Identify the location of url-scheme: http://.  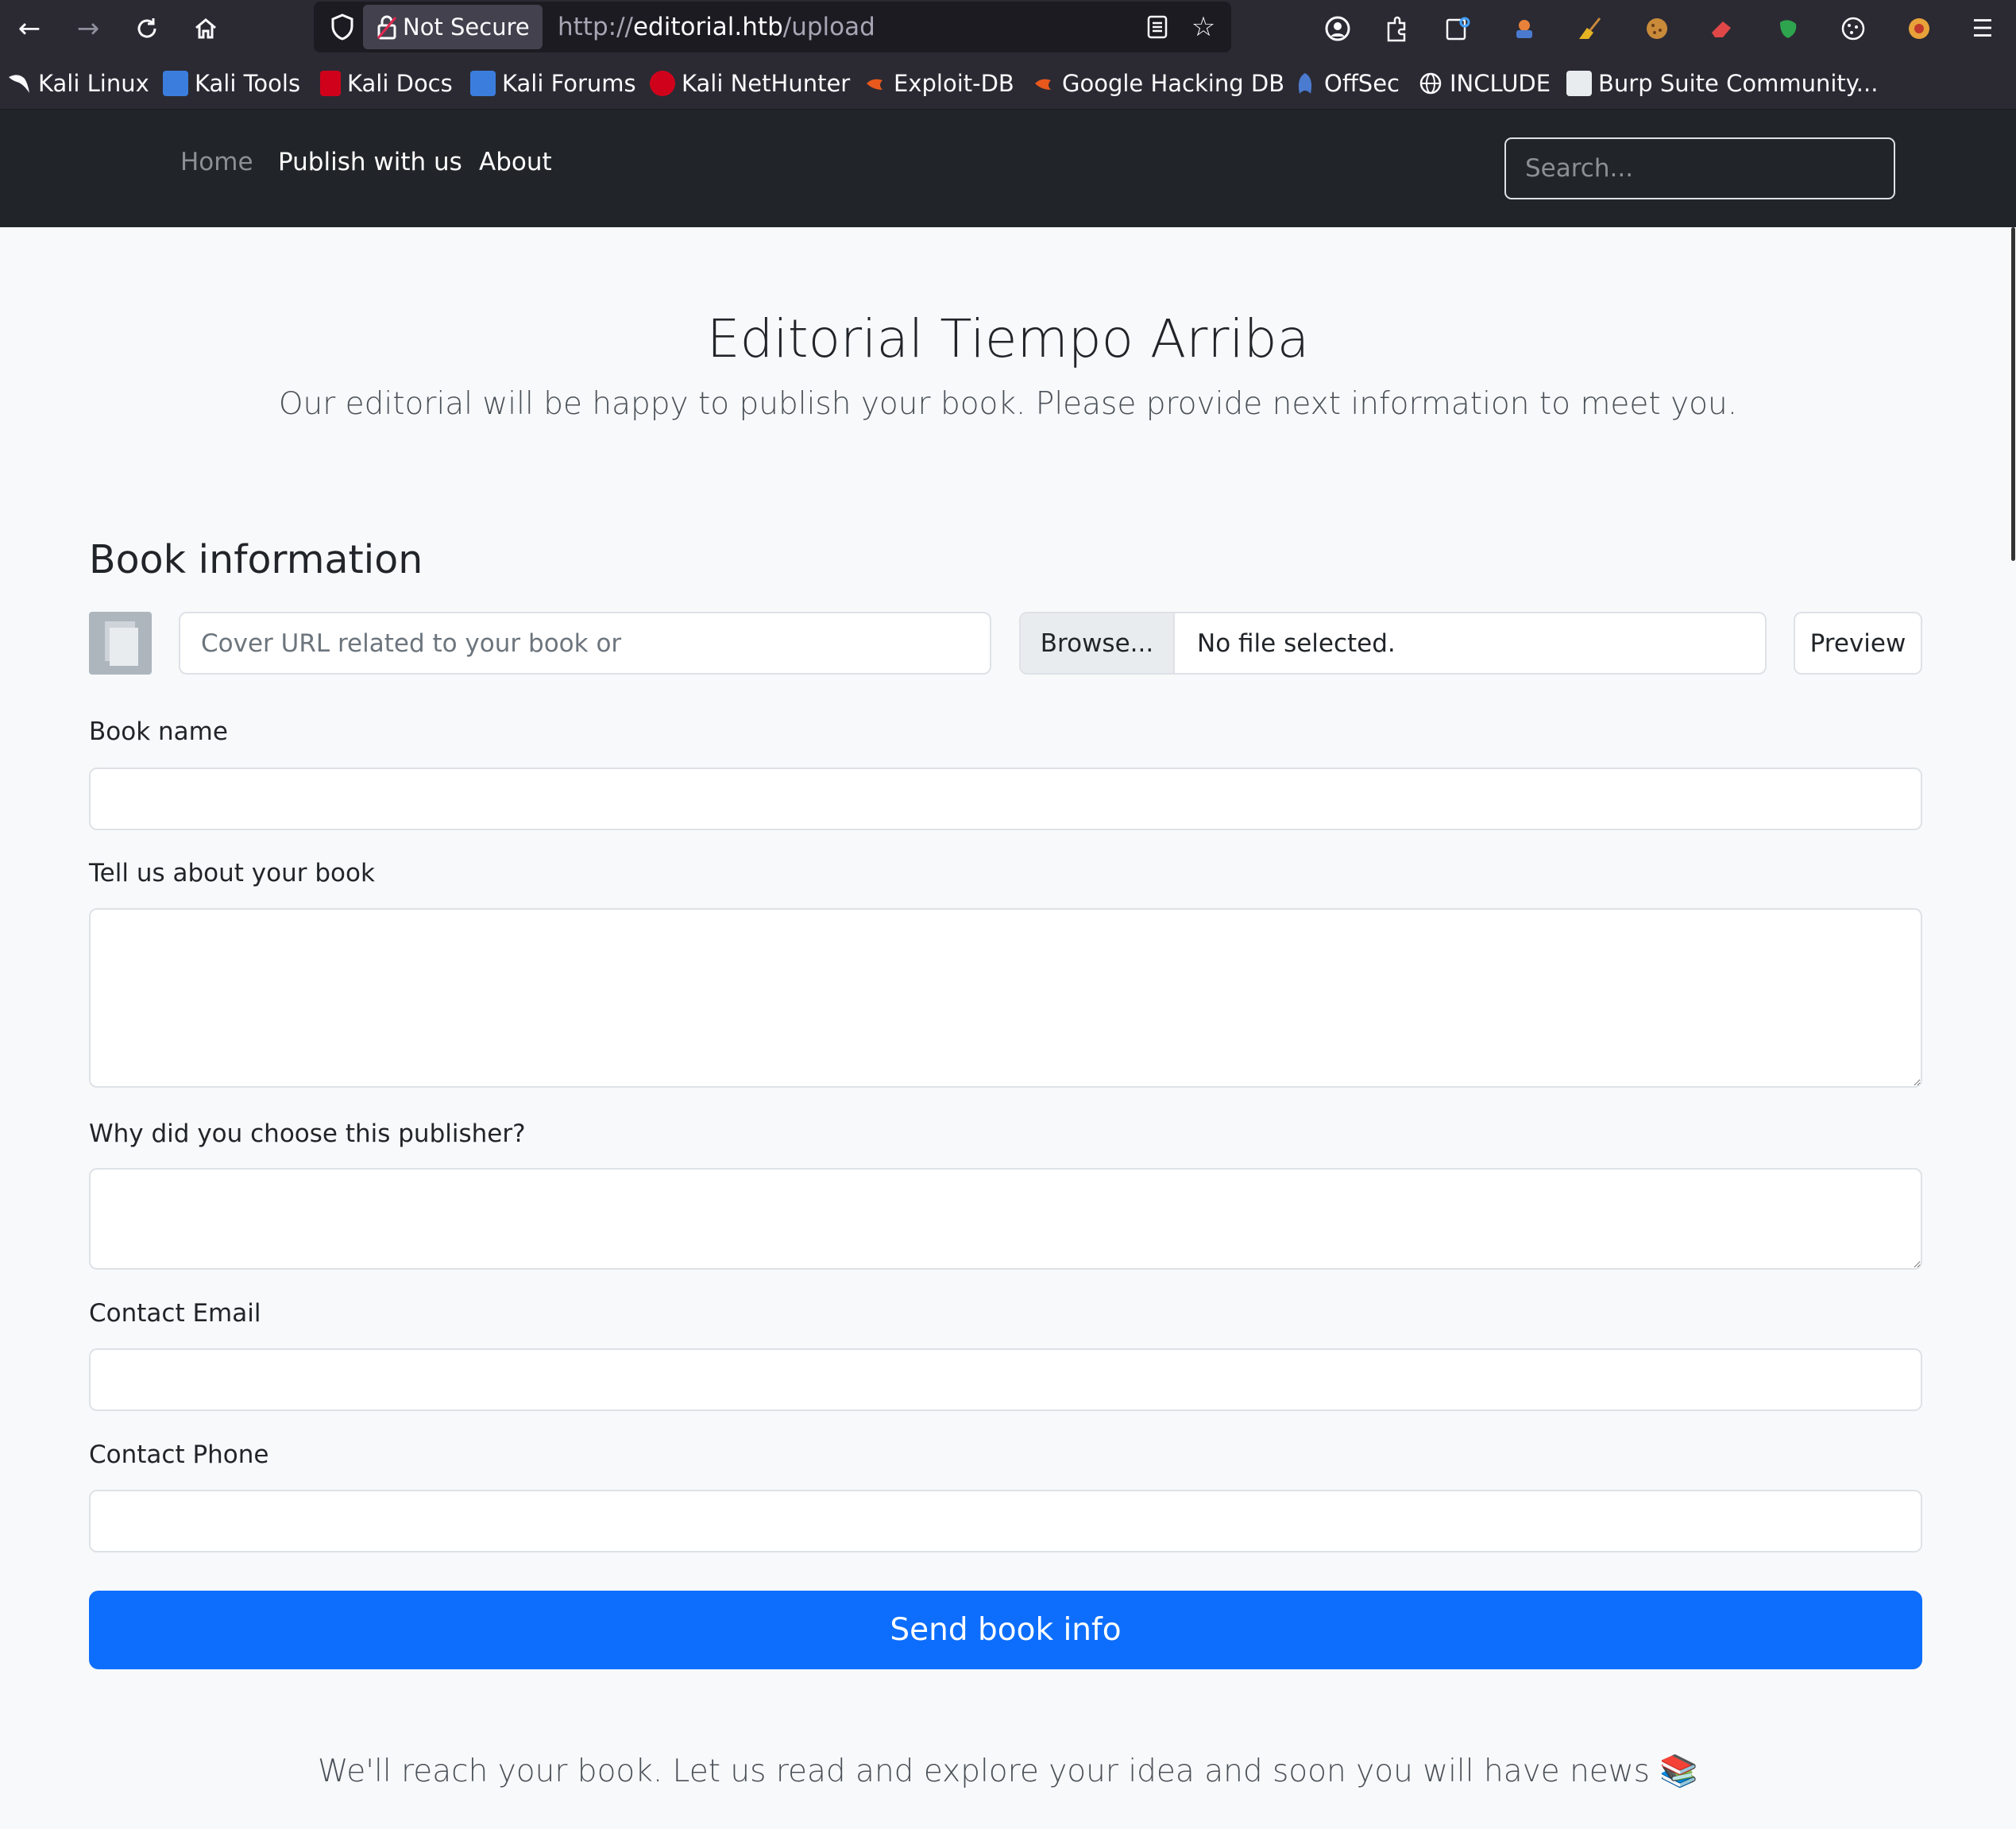
(595, 27).